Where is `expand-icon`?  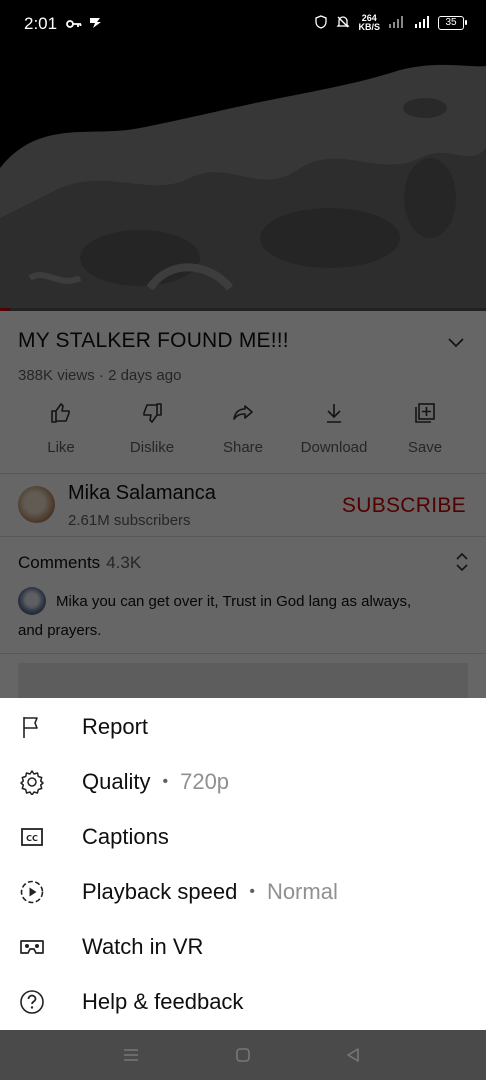 expand-icon is located at coordinates (462, 564).